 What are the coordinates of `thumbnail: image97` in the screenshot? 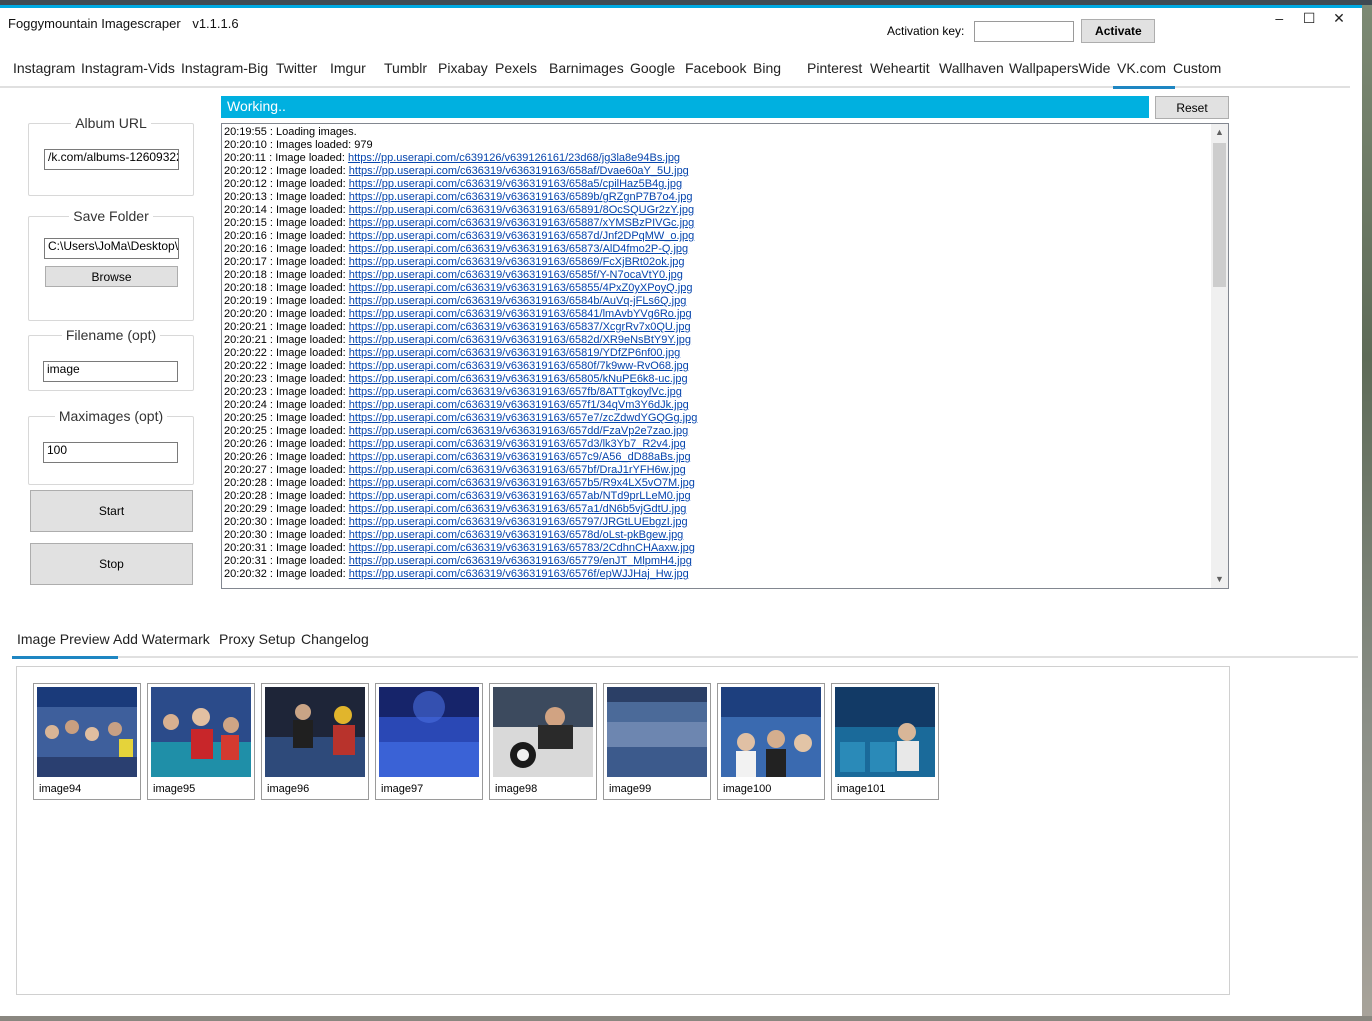 It's located at (429, 741).